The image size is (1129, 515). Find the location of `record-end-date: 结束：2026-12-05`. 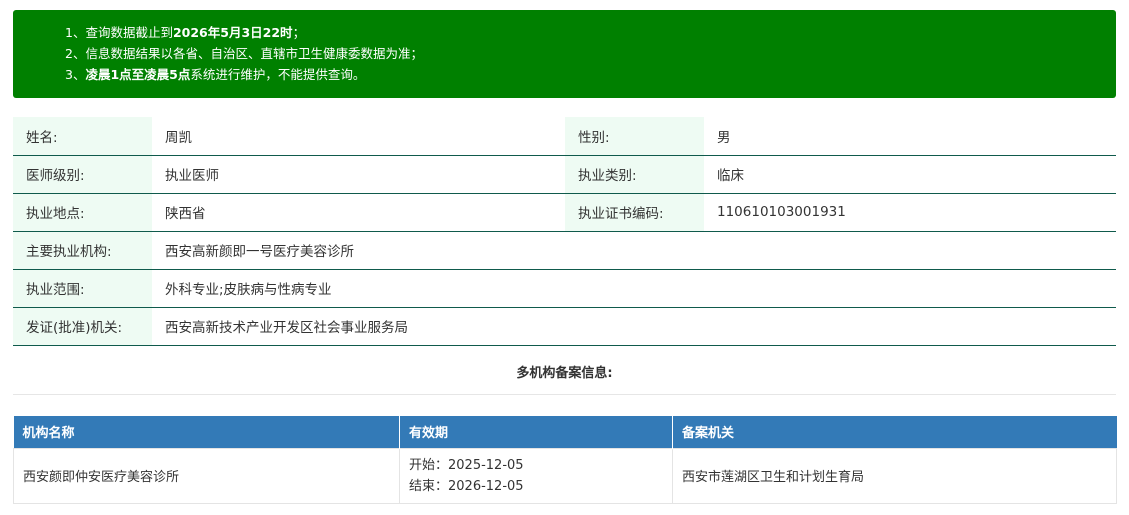

record-end-date: 结束：2026-12-05 is located at coordinates (466, 486).